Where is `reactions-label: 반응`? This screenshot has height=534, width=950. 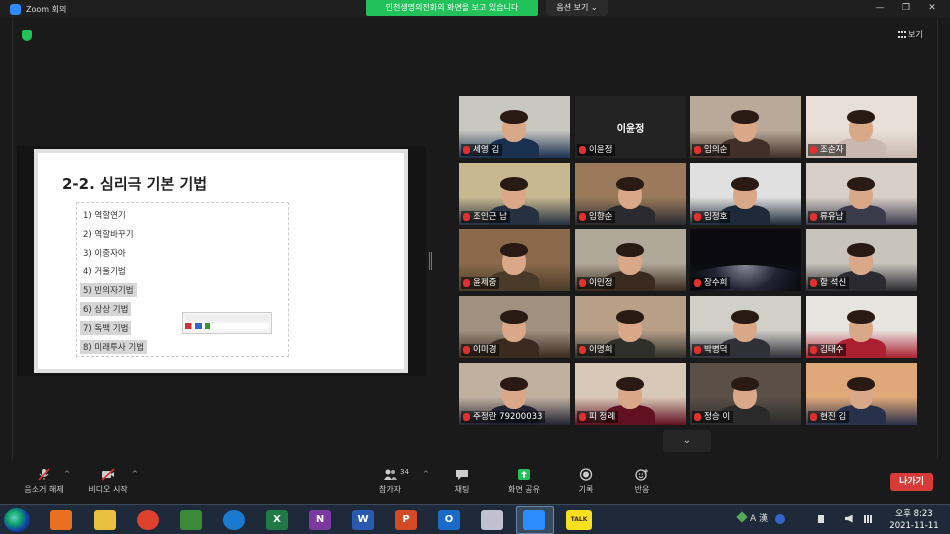 reactions-label: 반응 is located at coordinates (642, 489).